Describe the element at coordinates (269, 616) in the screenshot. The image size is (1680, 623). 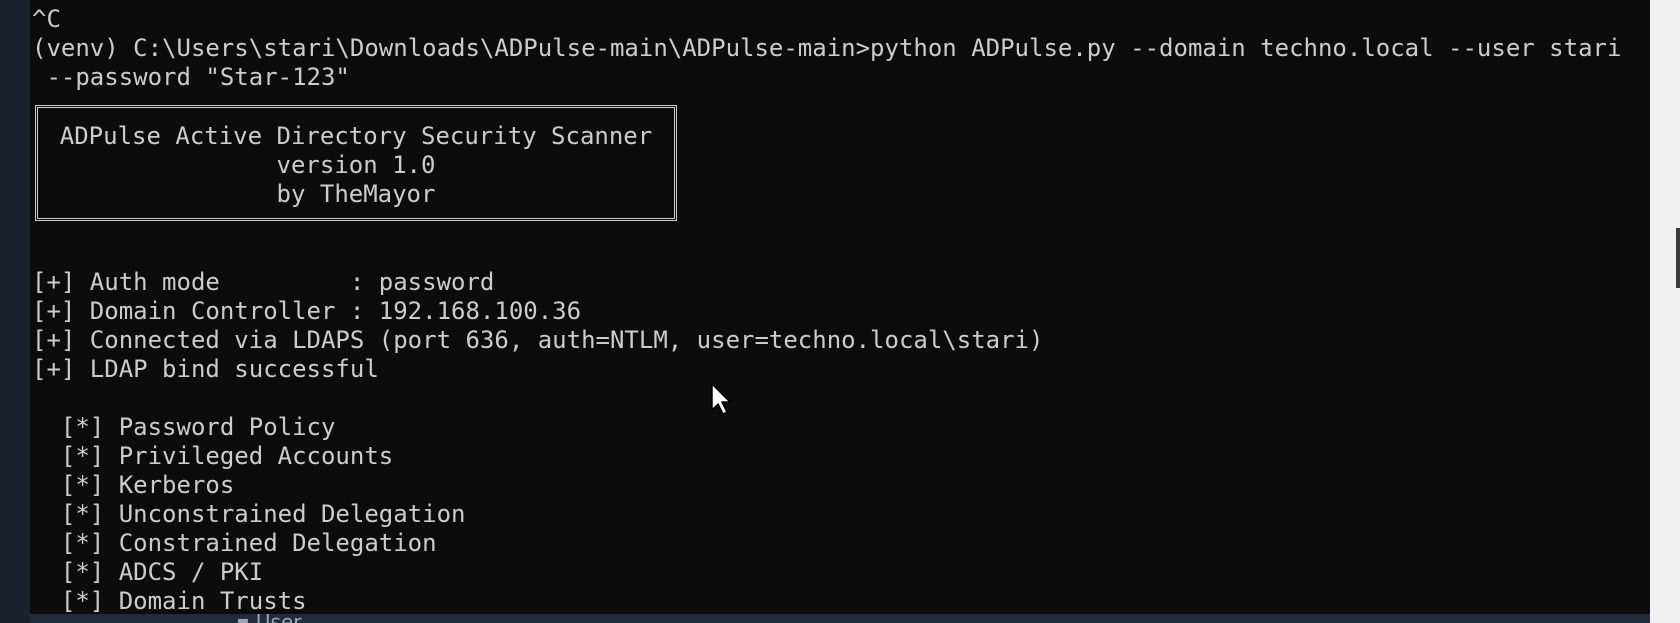
I see `background-window-text: ▪ User` at that location.